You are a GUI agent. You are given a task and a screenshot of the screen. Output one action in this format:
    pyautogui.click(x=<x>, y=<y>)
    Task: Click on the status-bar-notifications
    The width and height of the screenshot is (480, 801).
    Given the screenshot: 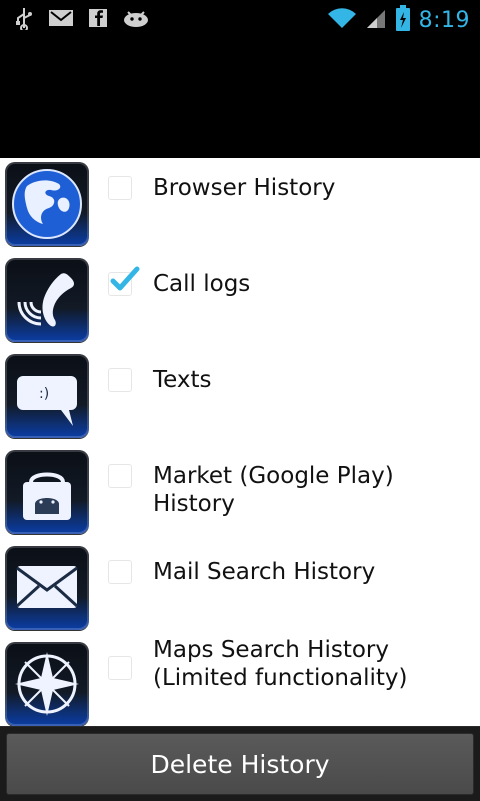 What is the action you would take?
    pyautogui.click(x=82, y=20)
    